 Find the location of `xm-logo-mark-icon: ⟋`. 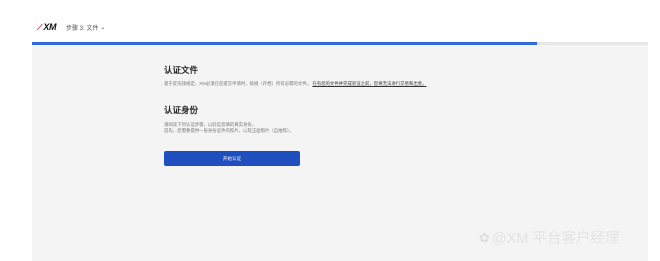

xm-logo-mark-icon: ⟋ is located at coordinates (40, 27).